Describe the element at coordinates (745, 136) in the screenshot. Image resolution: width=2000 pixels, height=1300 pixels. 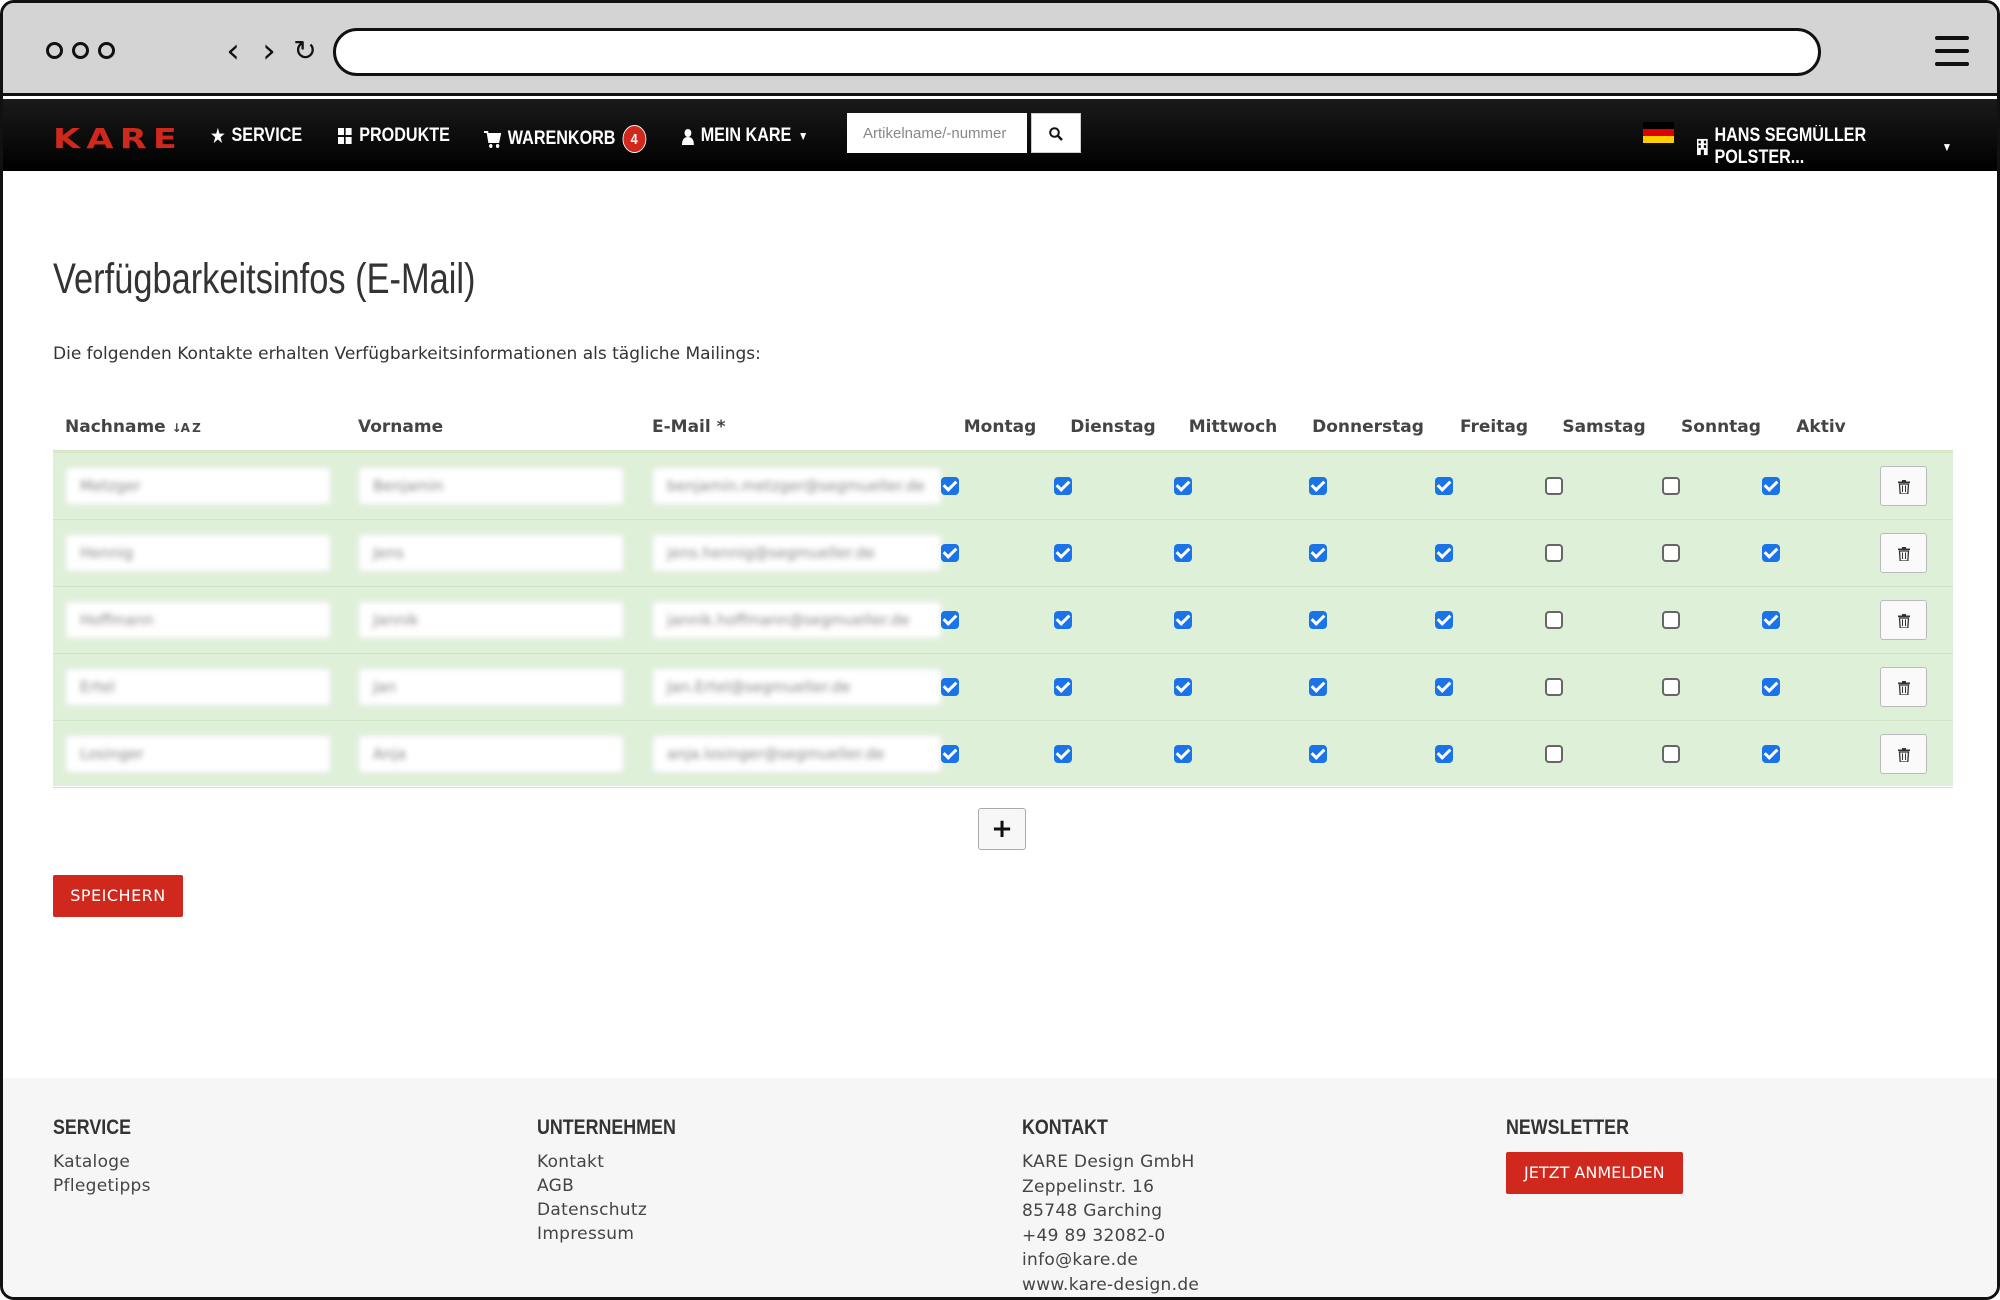
I see `nav-mein-kare: MEIN KARE ▼` at that location.